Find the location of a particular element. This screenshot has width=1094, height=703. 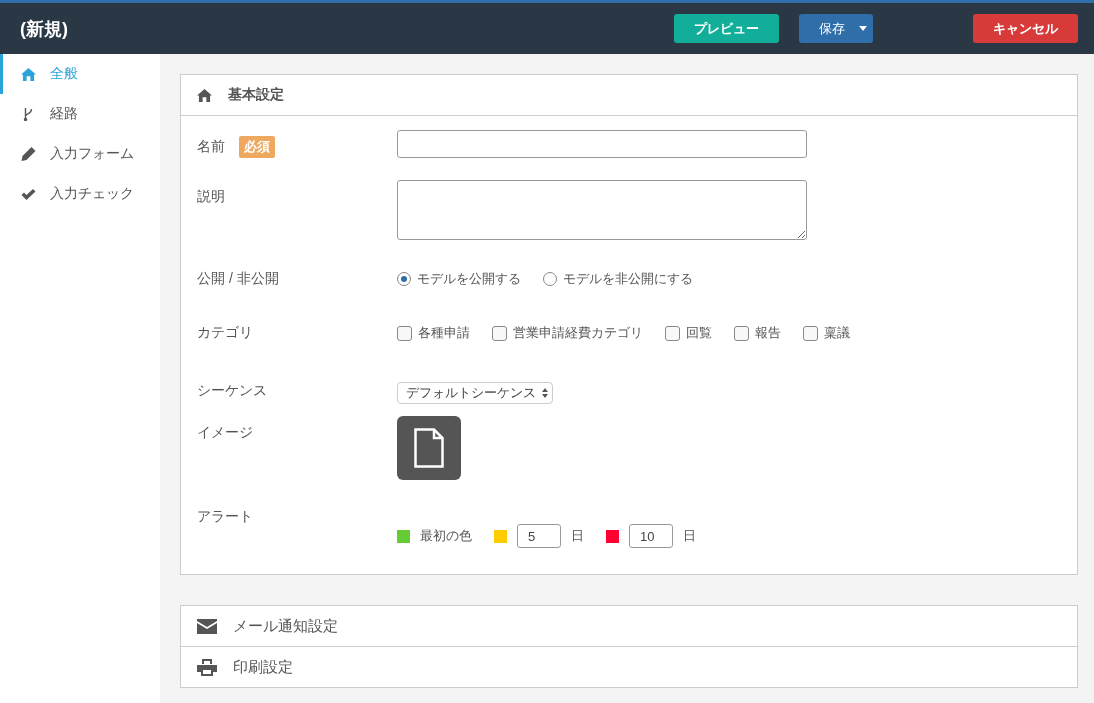

description-textarea is located at coordinates (602, 210).